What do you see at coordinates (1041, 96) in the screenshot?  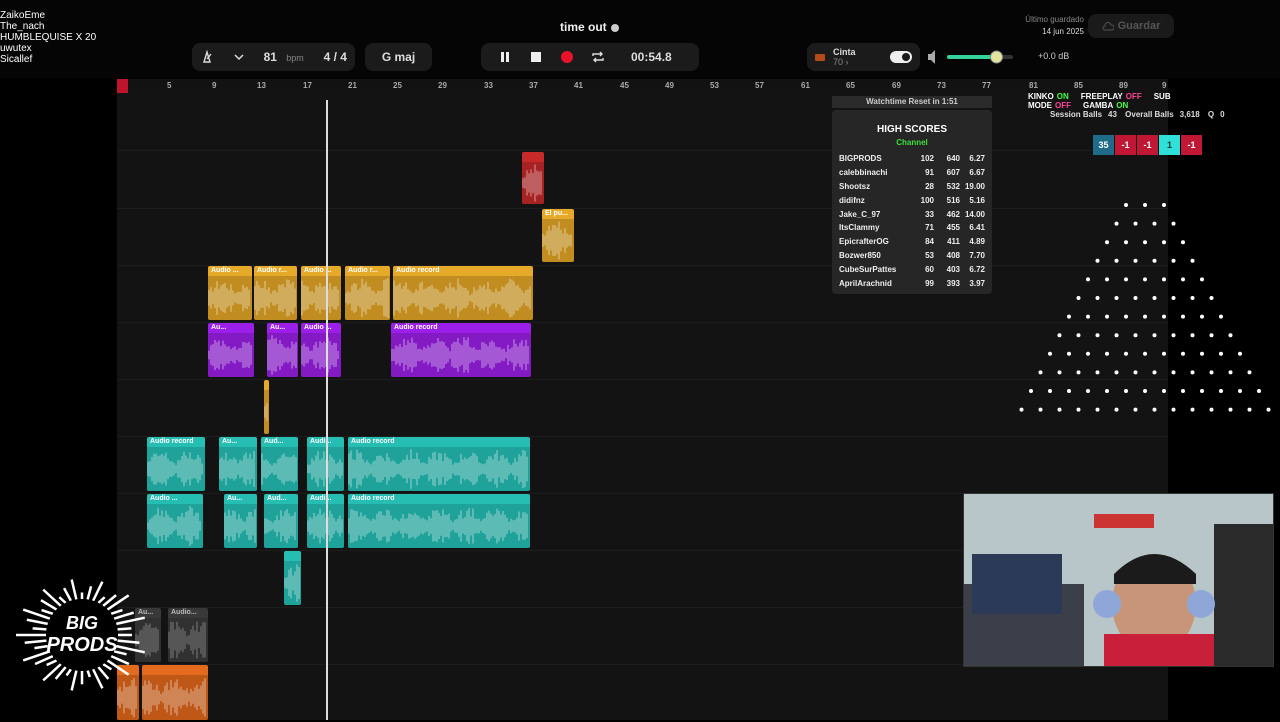 I see `toggle-name: KINKO` at bounding box center [1041, 96].